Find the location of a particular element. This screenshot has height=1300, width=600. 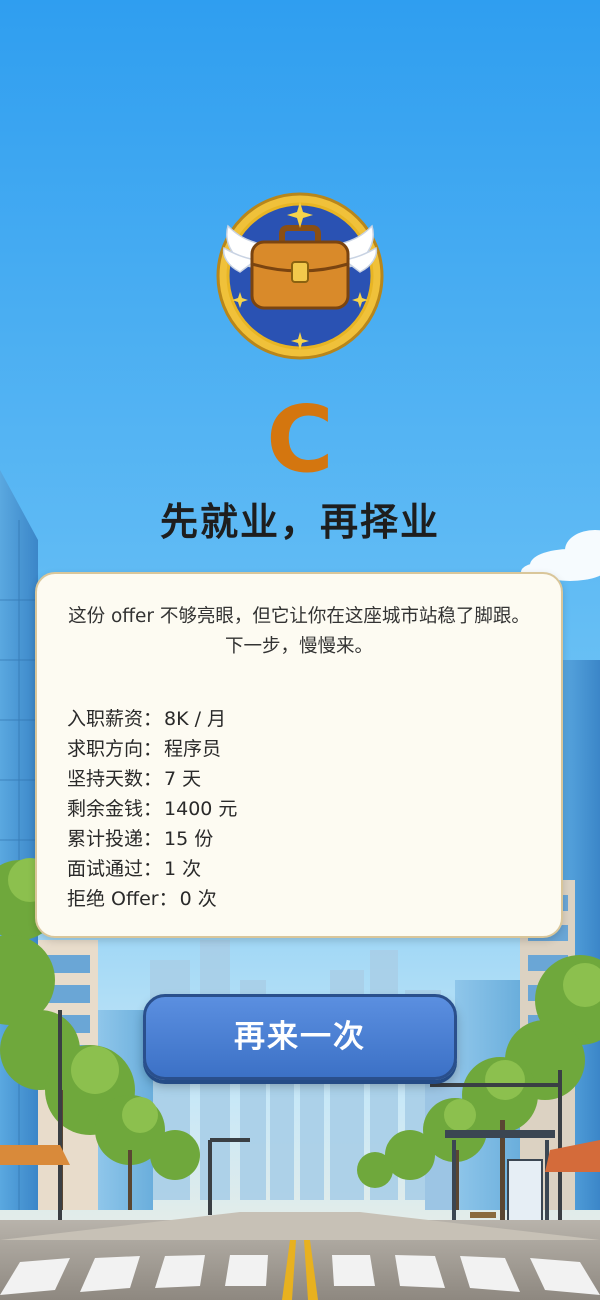

stat-value: 1400 元 is located at coordinates (201, 809).